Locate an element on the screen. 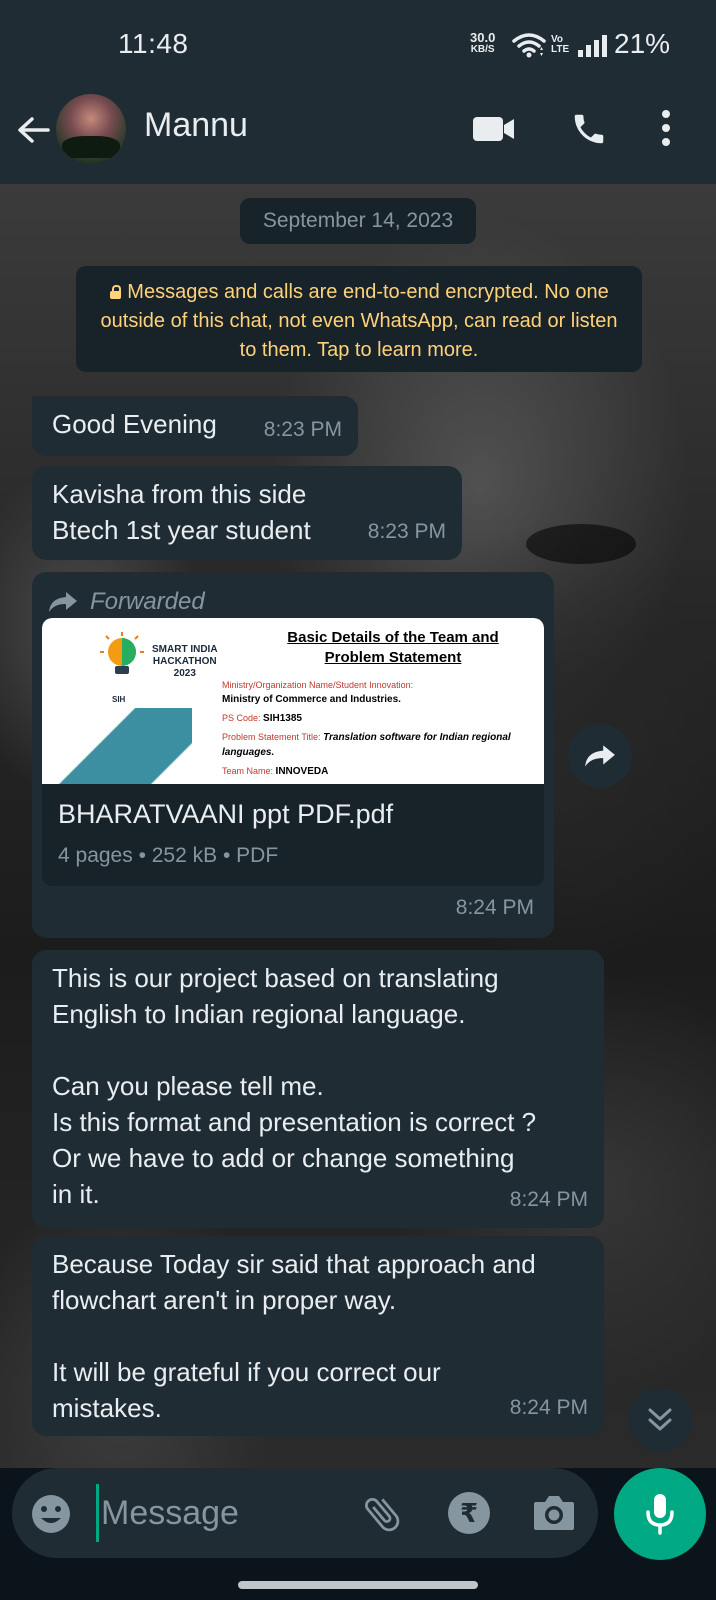 The width and height of the screenshot is (716, 1600). scroll-to-bottom-button is located at coordinates (660, 1420).